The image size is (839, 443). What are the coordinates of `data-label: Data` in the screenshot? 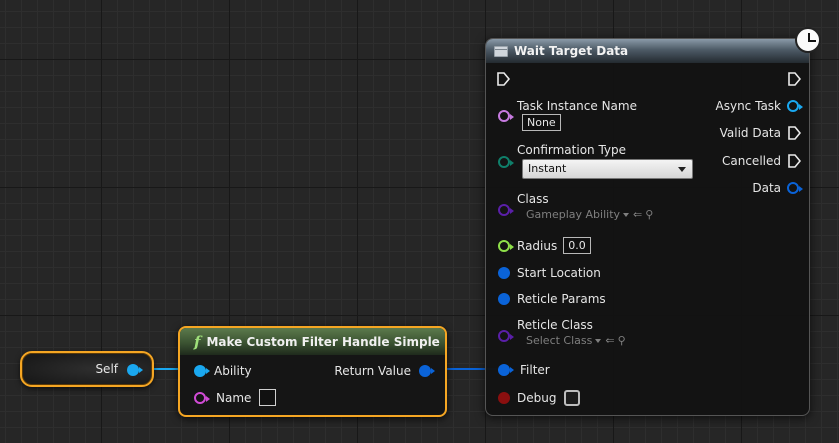 It's located at (766, 188).